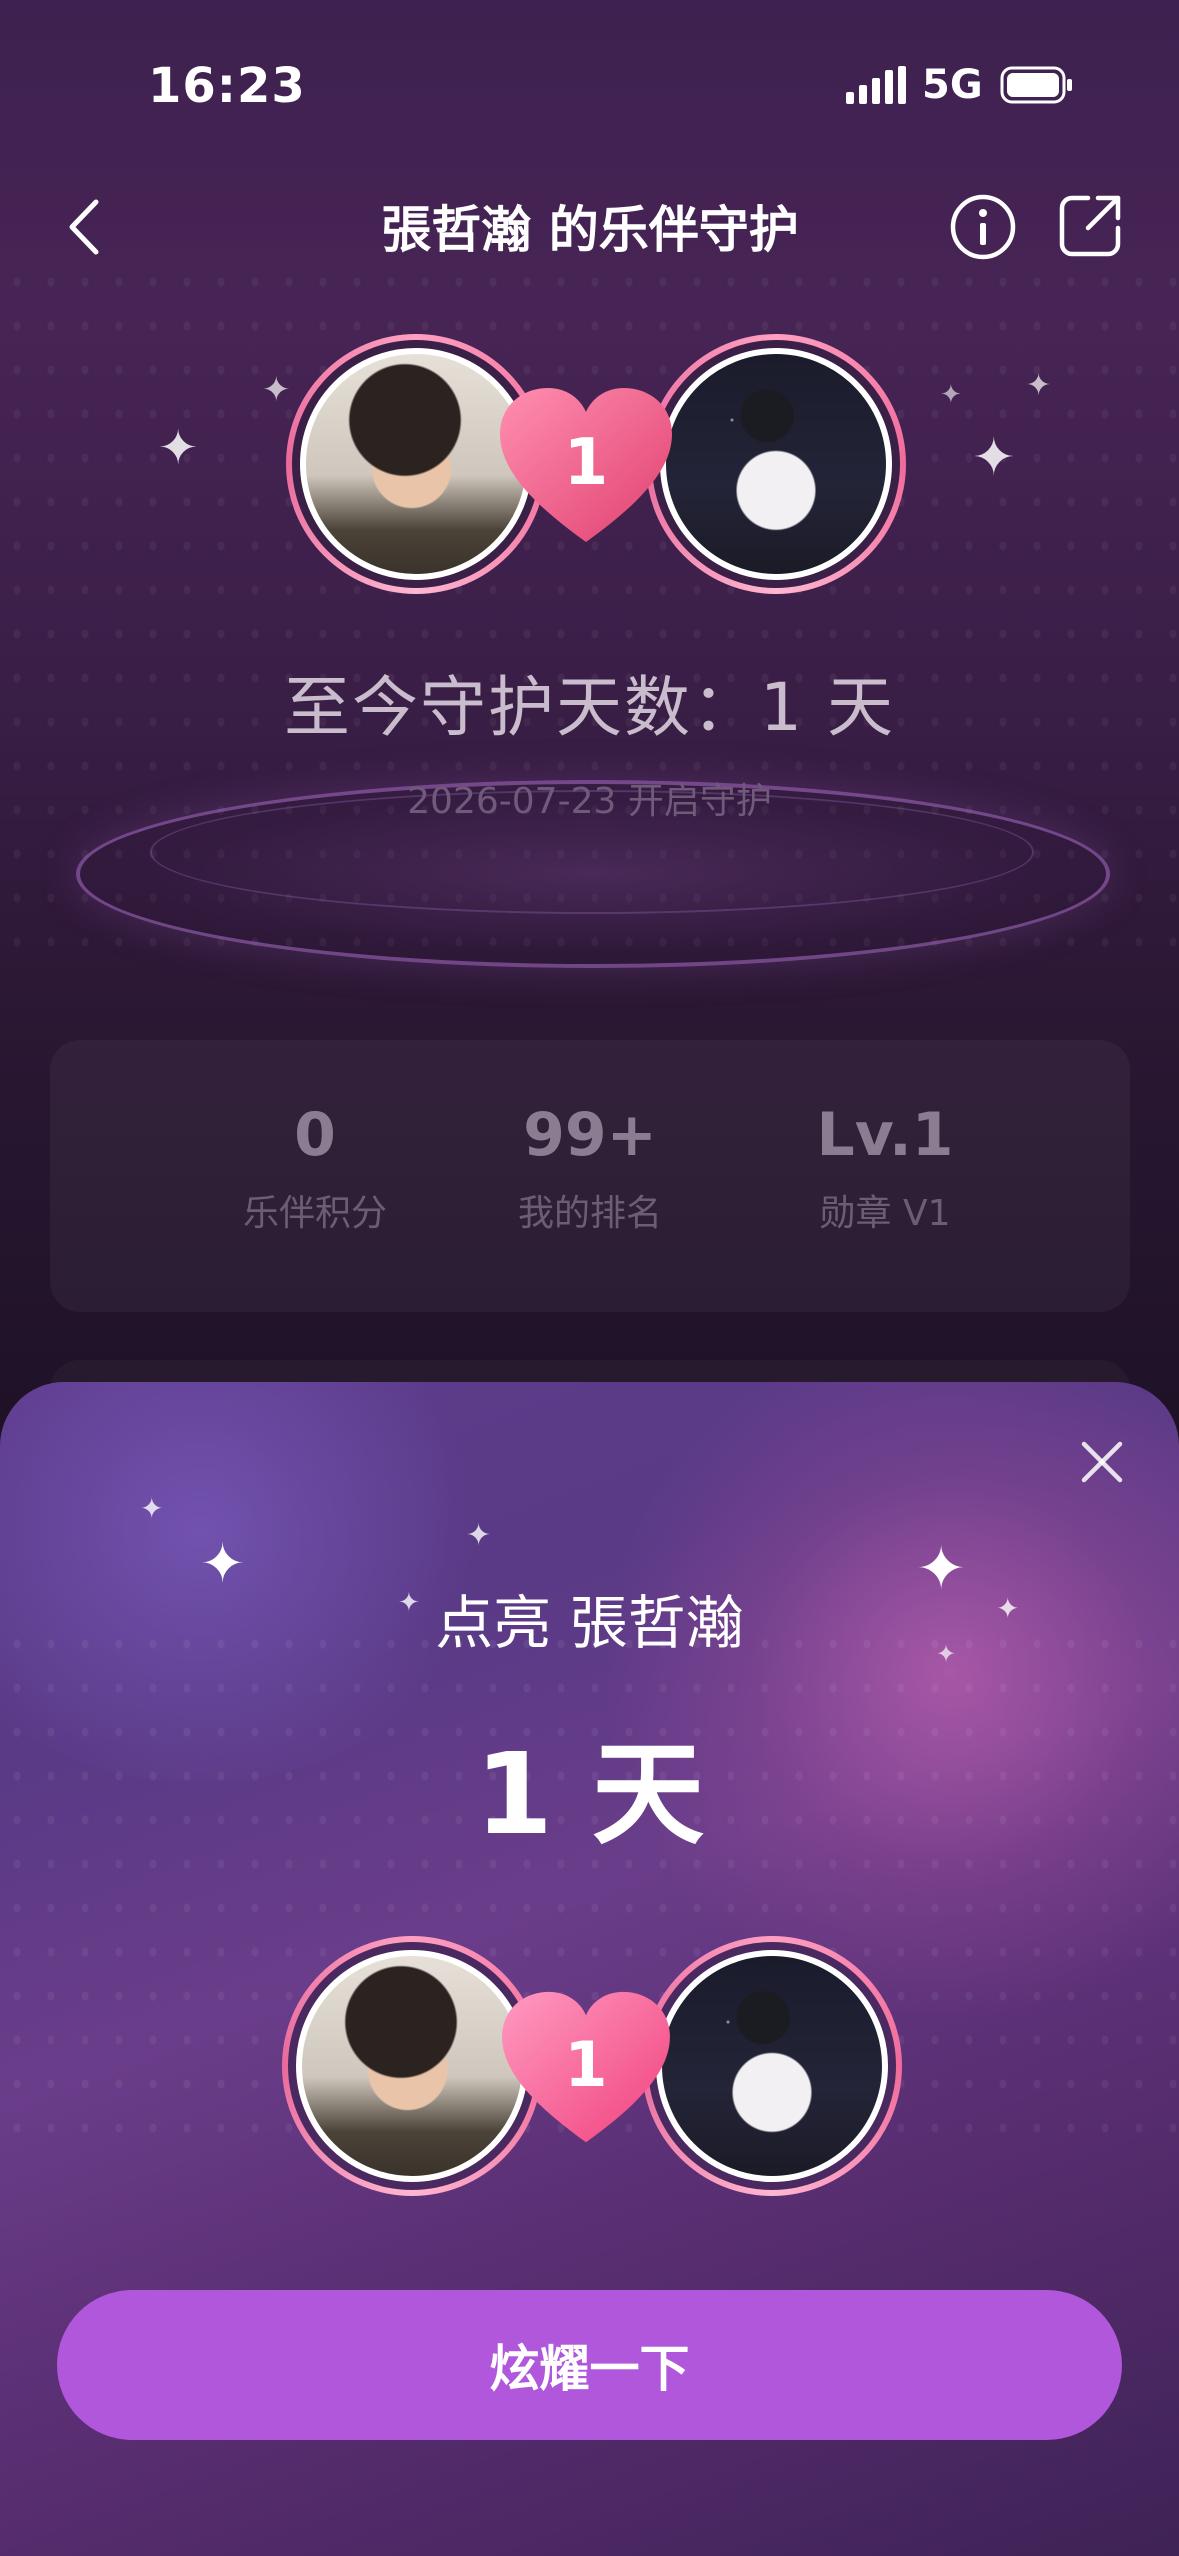  I want to click on stat-value: 0, so click(315, 1135).